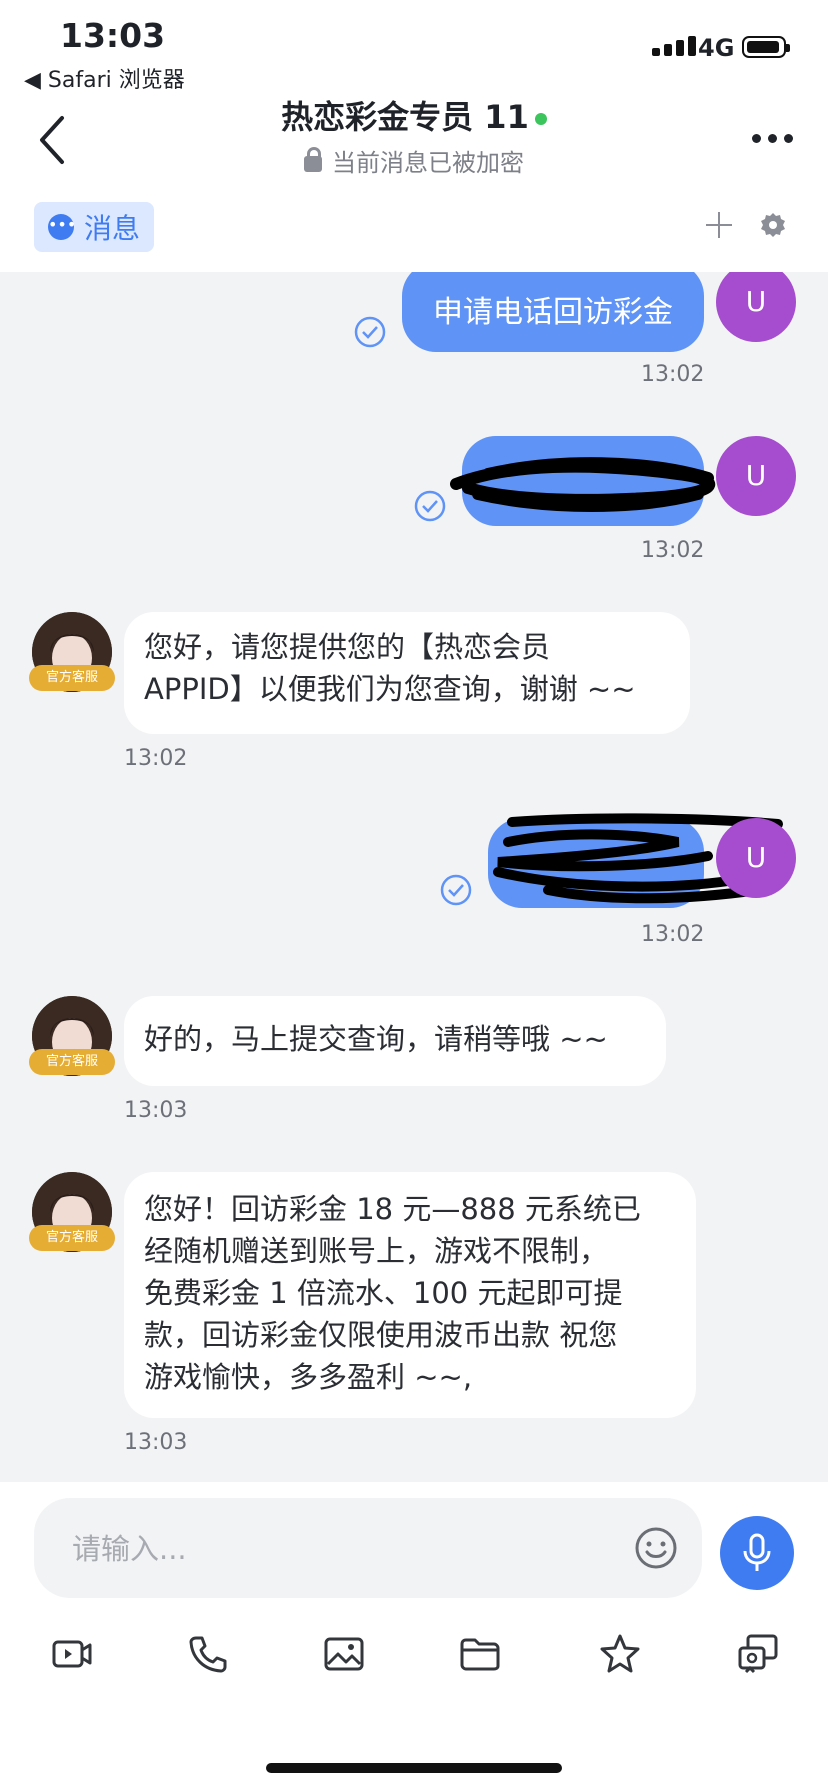  Describe the element at coordinates (383, 1293) in the screenshot. I see `message-line: 免费彩金 1 倍流水、100 元起即可提` at that location.